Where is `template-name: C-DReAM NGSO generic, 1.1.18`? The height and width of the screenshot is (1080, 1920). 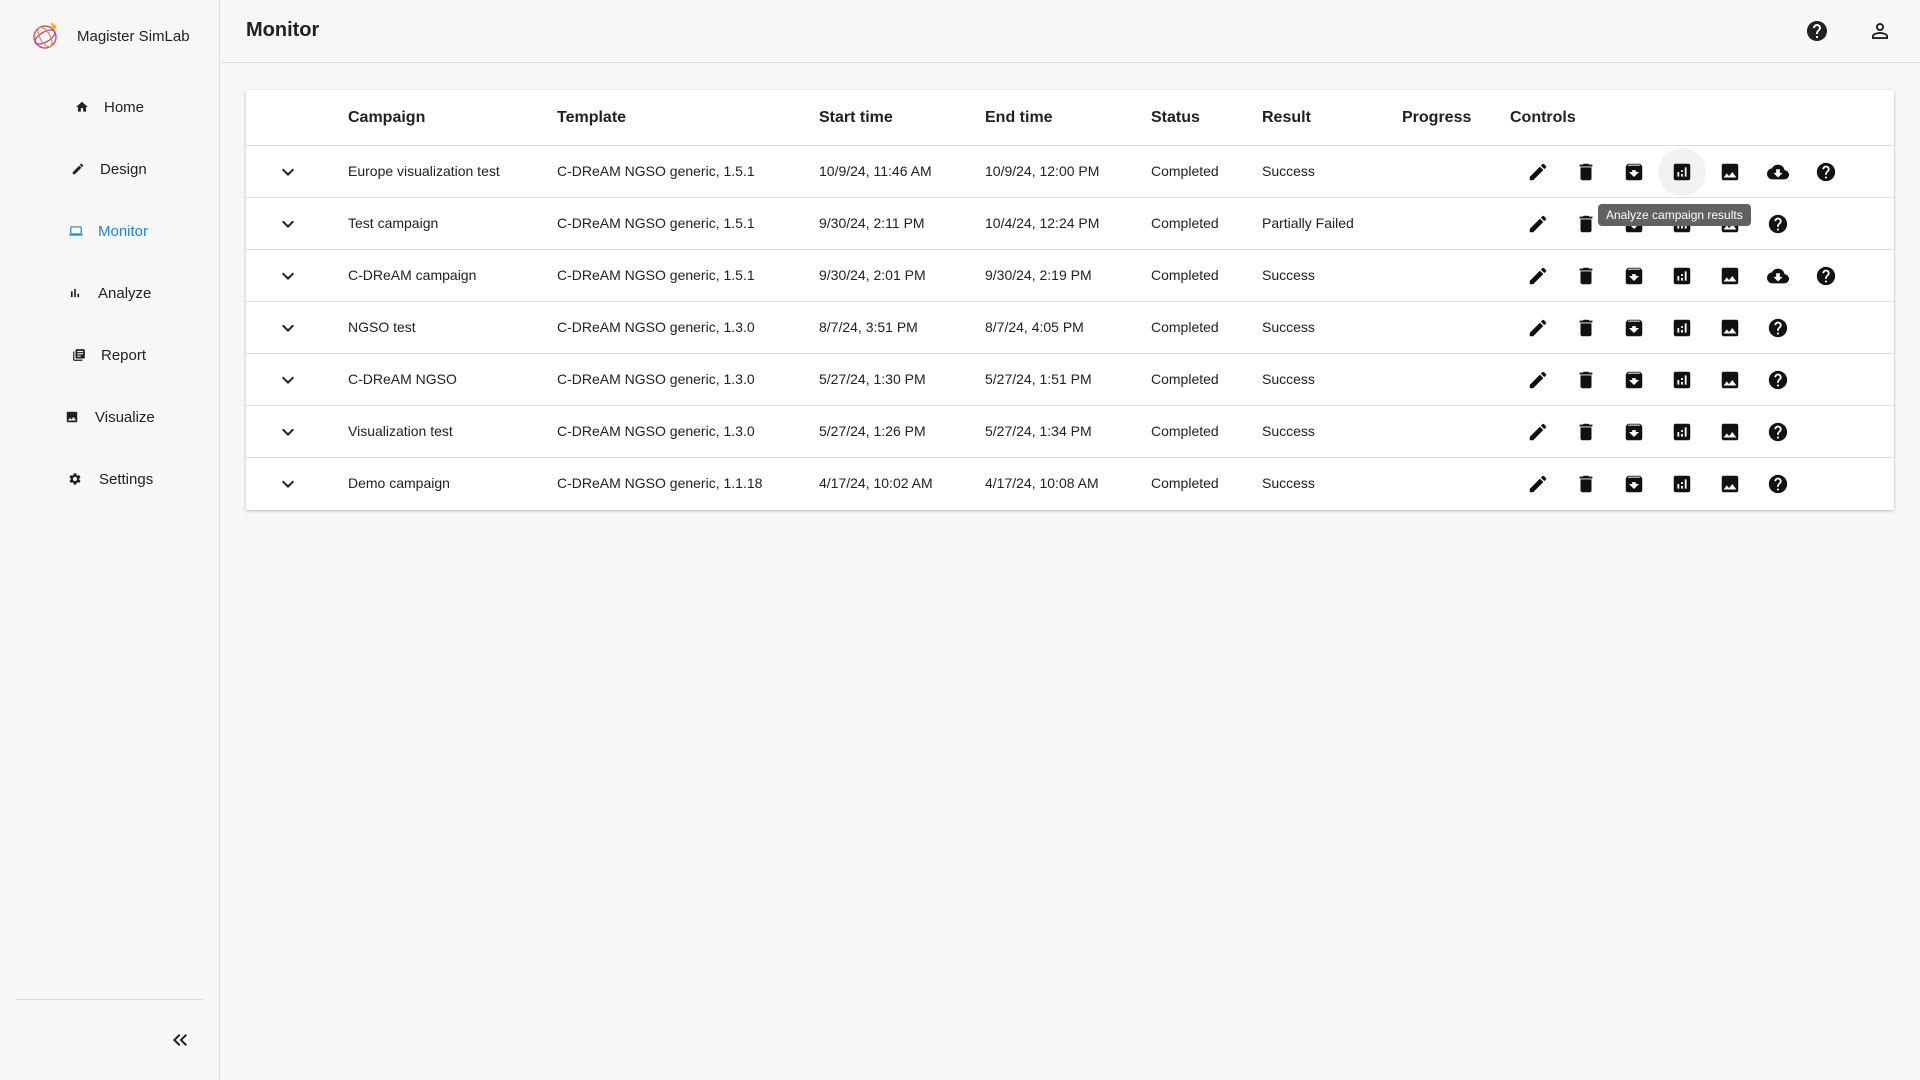
template-name: C-DReAM NGSO generic, 1.1.18 is located at coordinates (660, 483).